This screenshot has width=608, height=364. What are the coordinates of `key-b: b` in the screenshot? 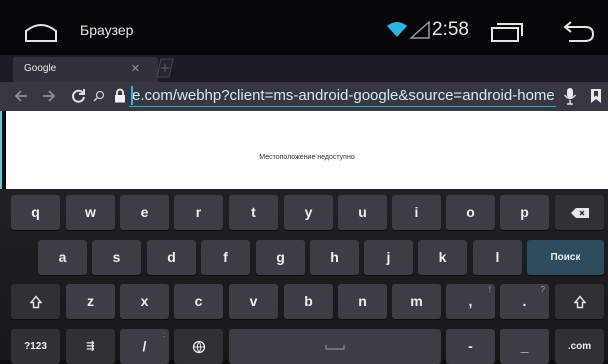 It's located at (308, 301).